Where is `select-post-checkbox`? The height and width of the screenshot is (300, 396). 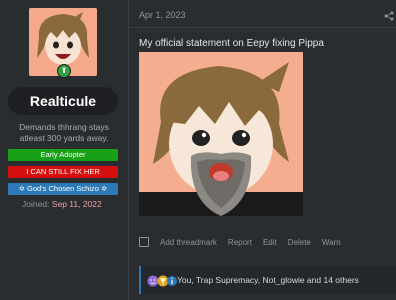
select-post-checkbox is located at coordinates (144, 242).